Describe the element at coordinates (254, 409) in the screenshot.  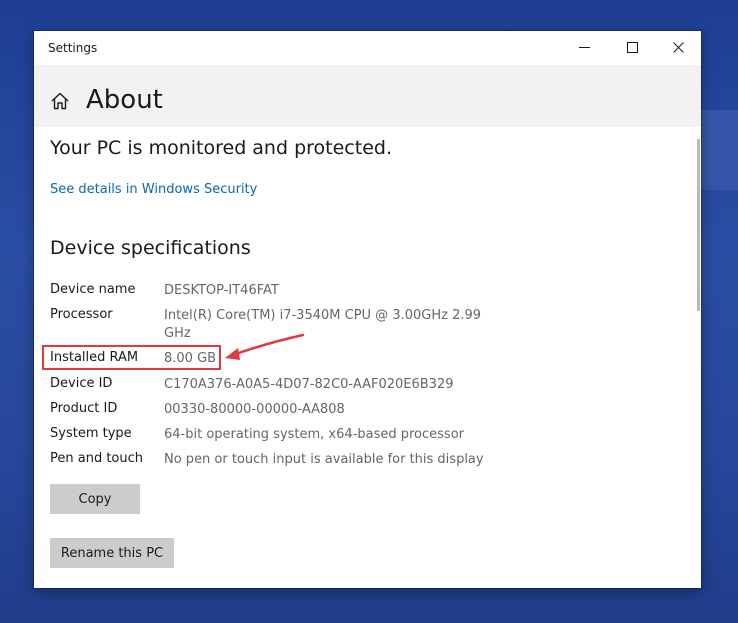
I see `spec-value: 00330-80000-00000-AA808` at that location.